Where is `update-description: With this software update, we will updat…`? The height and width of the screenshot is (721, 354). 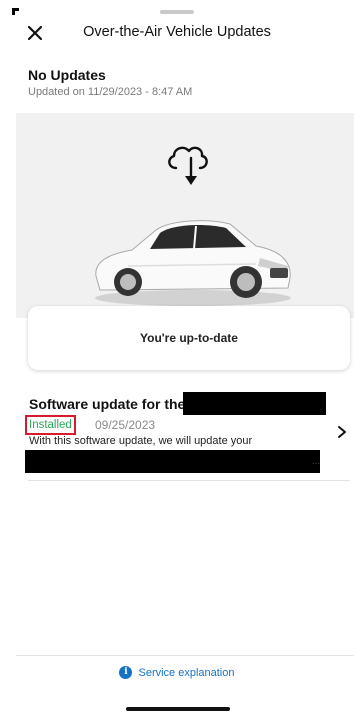 update-description: With this software update, we will updat… is located at coordinates (141, 441).